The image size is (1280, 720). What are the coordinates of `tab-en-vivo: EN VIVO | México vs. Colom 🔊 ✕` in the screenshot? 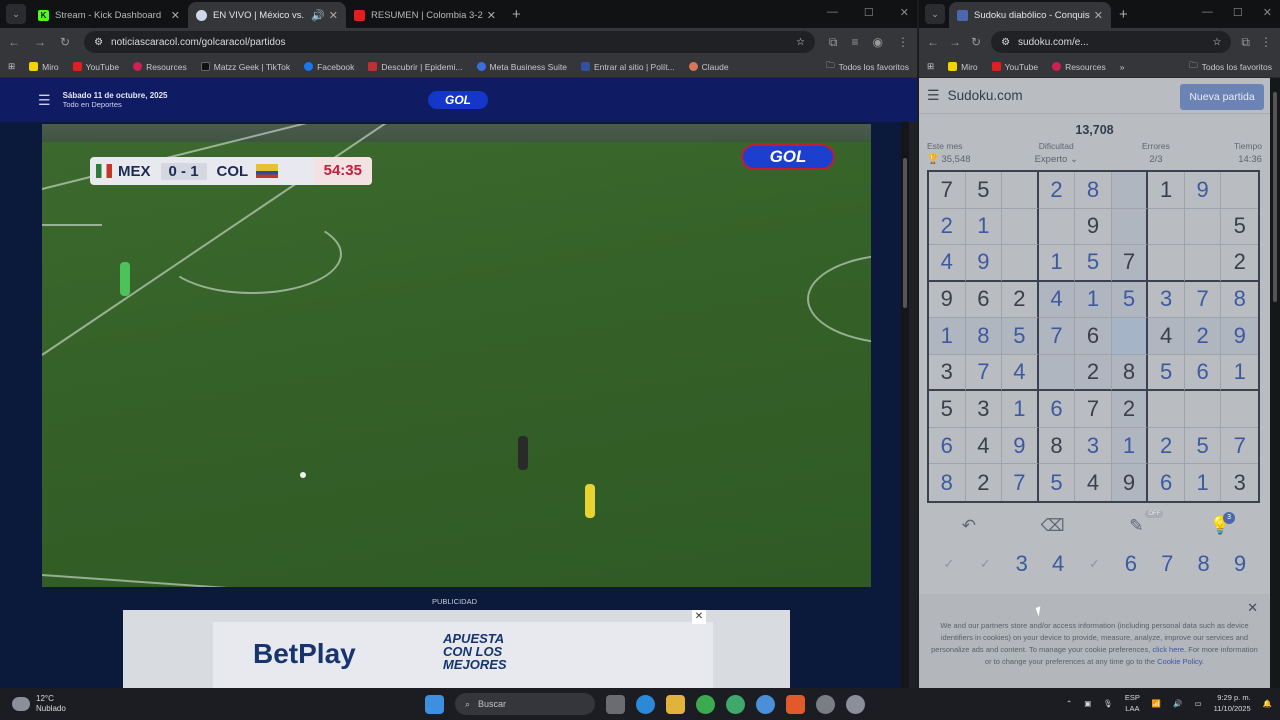 It's located at (267, 15).